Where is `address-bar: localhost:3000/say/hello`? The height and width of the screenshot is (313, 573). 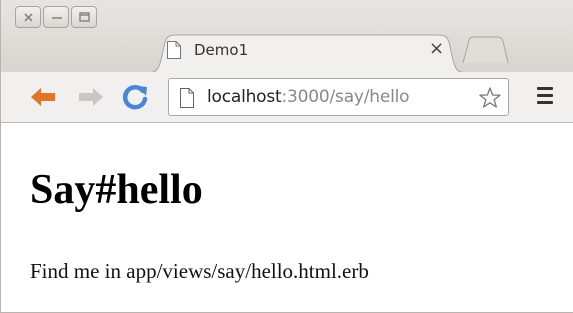
address-bar: localhost:3000/say/hello is located at coordinates (338, 97).